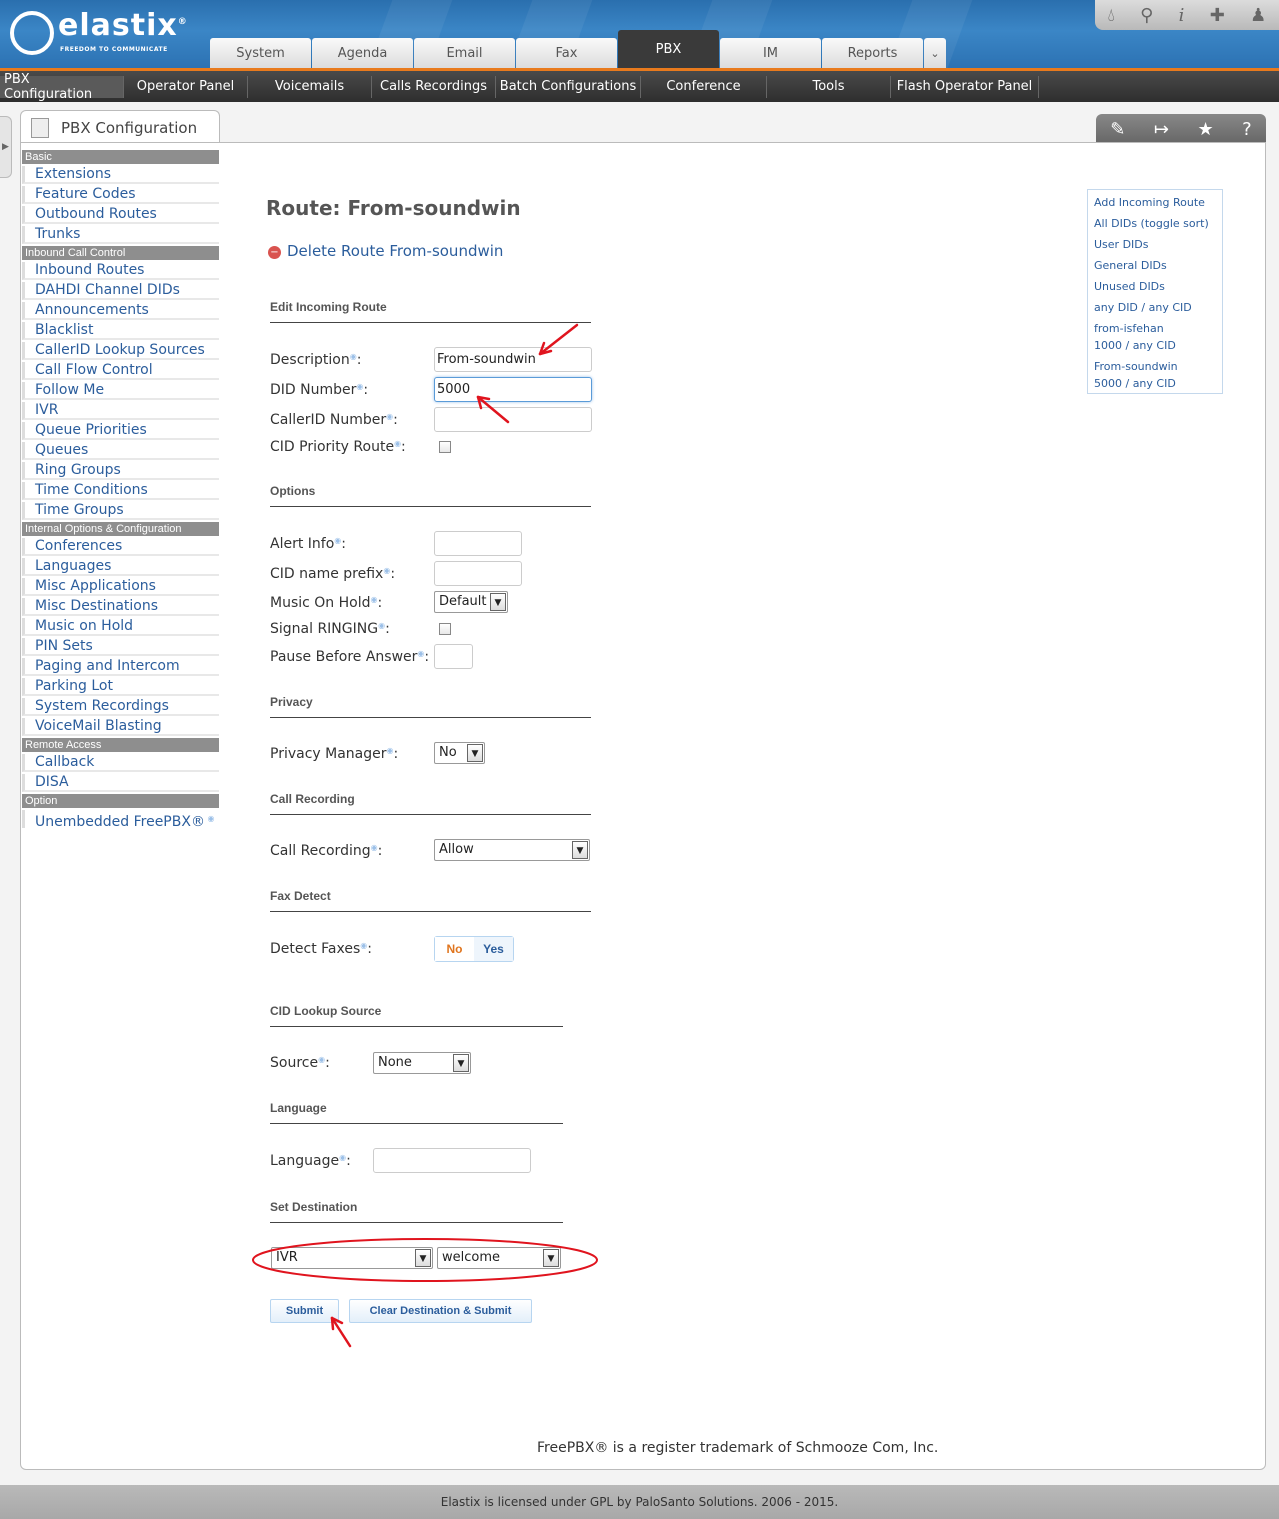 This screenshot has height=1519, width=1279. Describe the element at coordinates (120, 627) in the screenshot. I see `sidebar-item-music-on-hold: Music on Hold` at that location.